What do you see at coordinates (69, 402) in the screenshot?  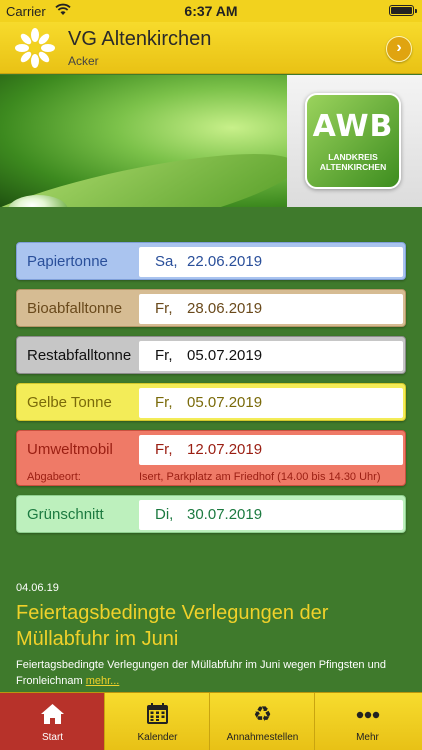 I see `waste-type-label: Gelbe Tonne` at bounding box center [69, 402].